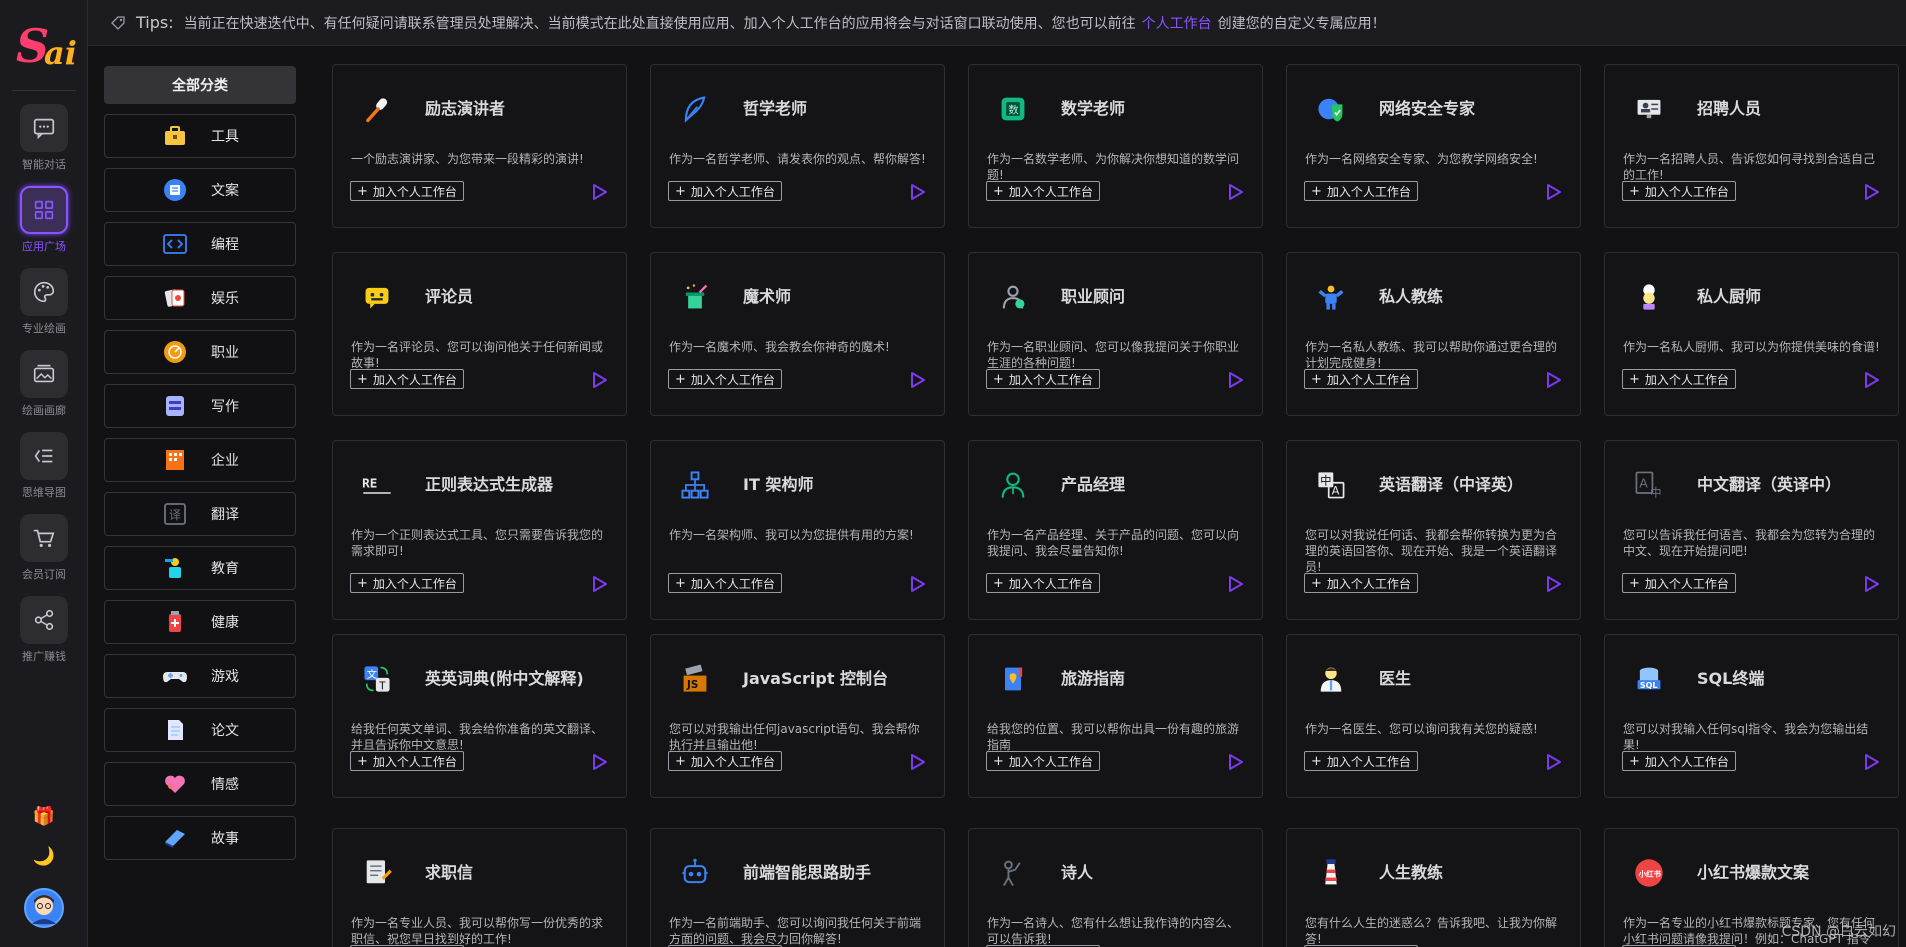  Describe the element at coordinates (200, 838) in the screenshot. I see `category-item: 故事` at that location.